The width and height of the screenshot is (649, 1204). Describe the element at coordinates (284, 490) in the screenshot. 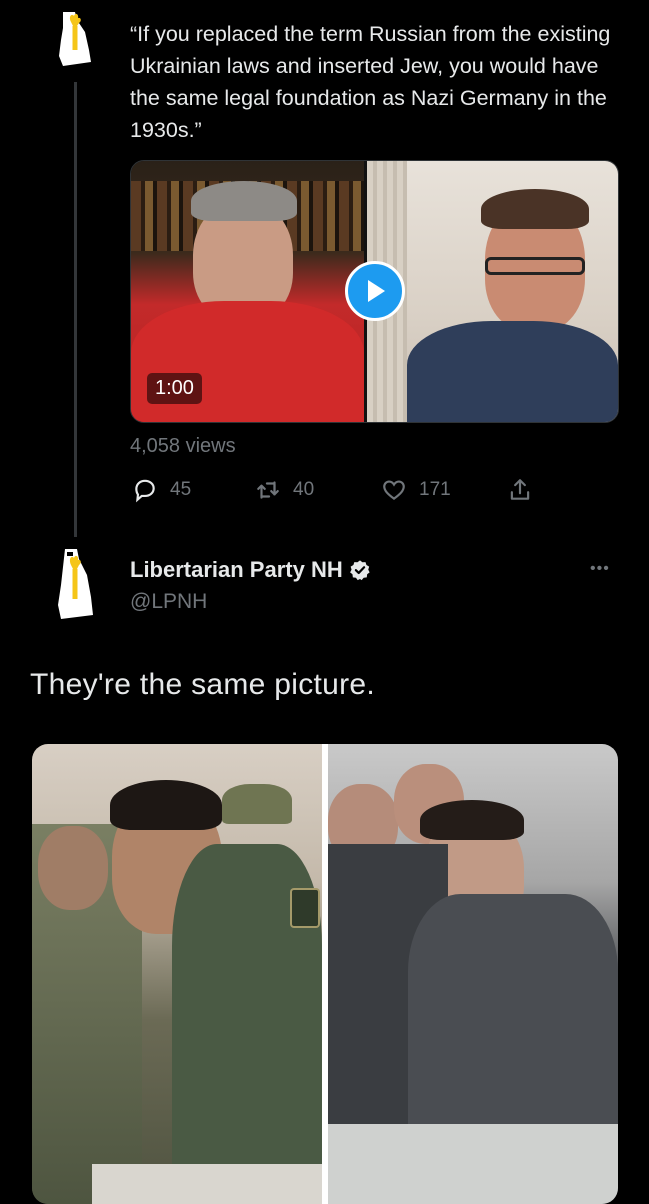

I see `retweet-button: 40` at that location.